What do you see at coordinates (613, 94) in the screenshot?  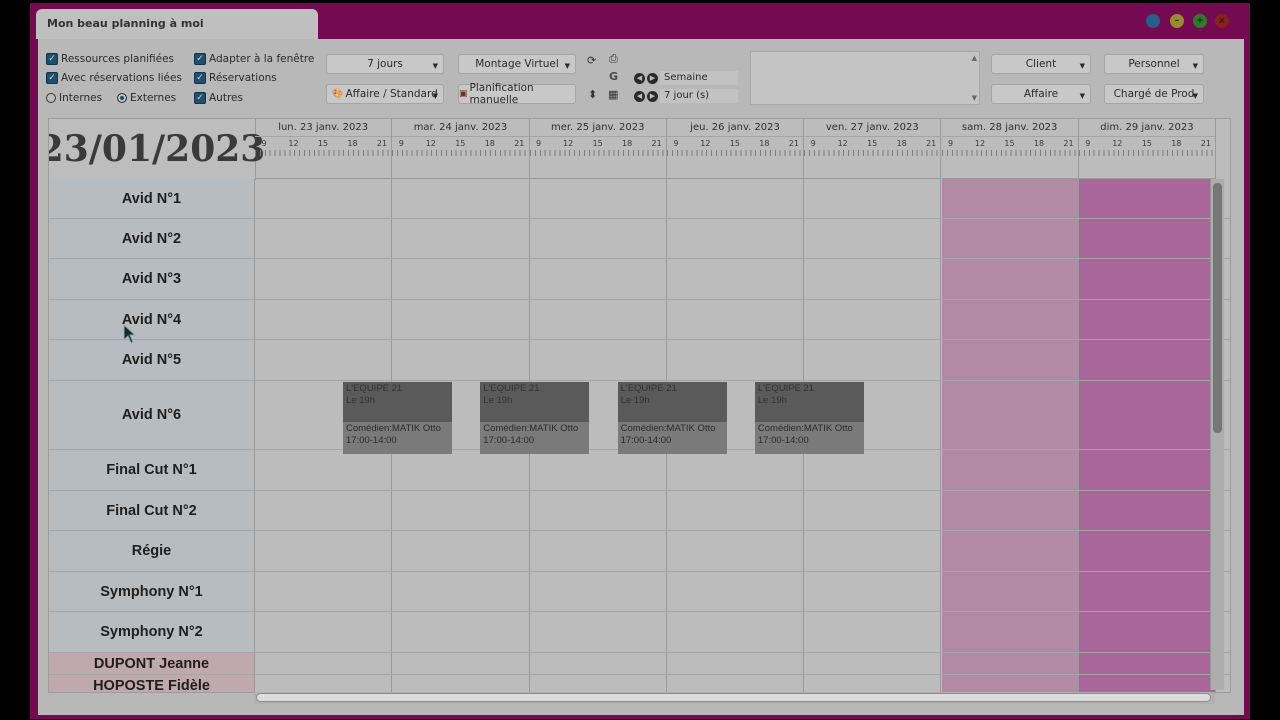 I see `calendar-icon: ▦` at bounding box center [613, 94].